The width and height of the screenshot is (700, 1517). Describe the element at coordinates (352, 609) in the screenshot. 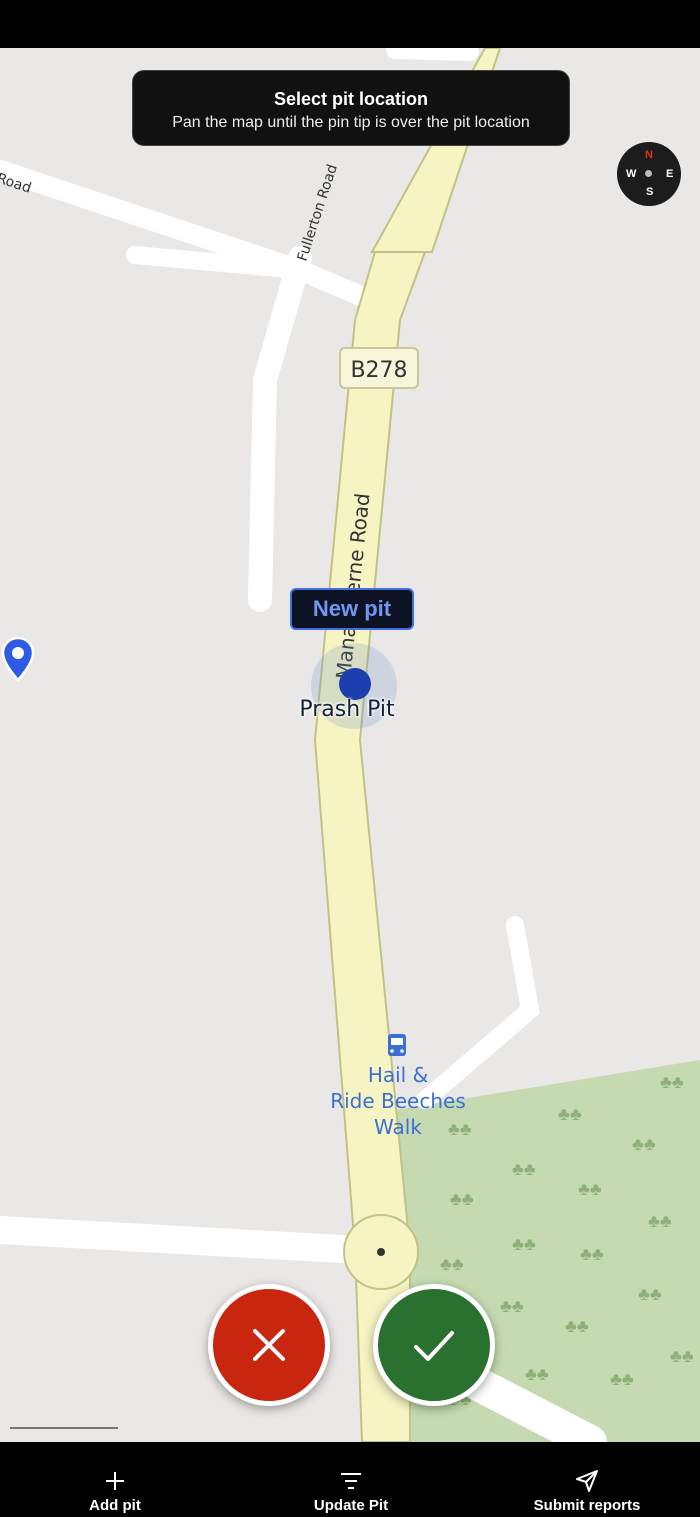

I see `new-pit-label: New pit` at that location.